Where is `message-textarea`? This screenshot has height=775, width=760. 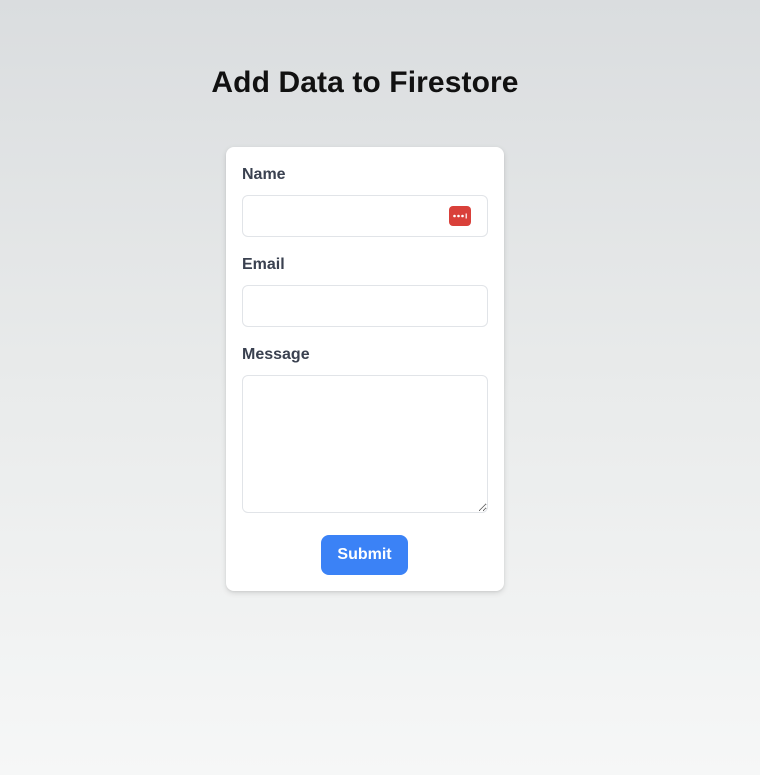 message-textarea is located at coordinates (365, 444).